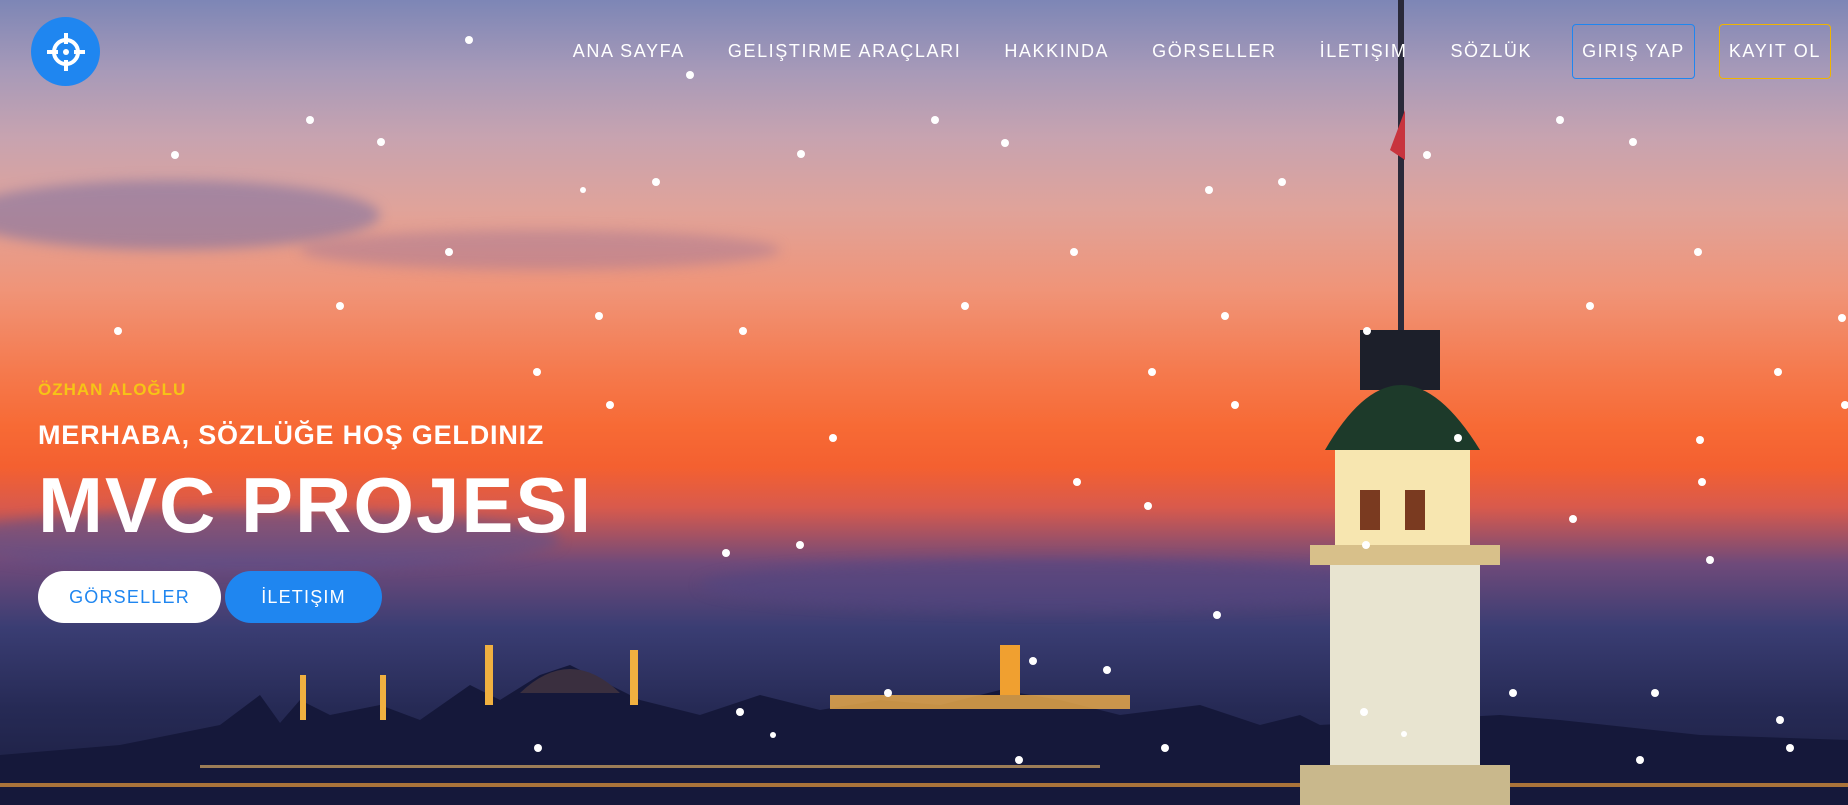 The height and width of the screenshot is (805, 1848). I want to click on hero-buttons: GÖRSELLER İLETIŞIM, so click(315, 597).